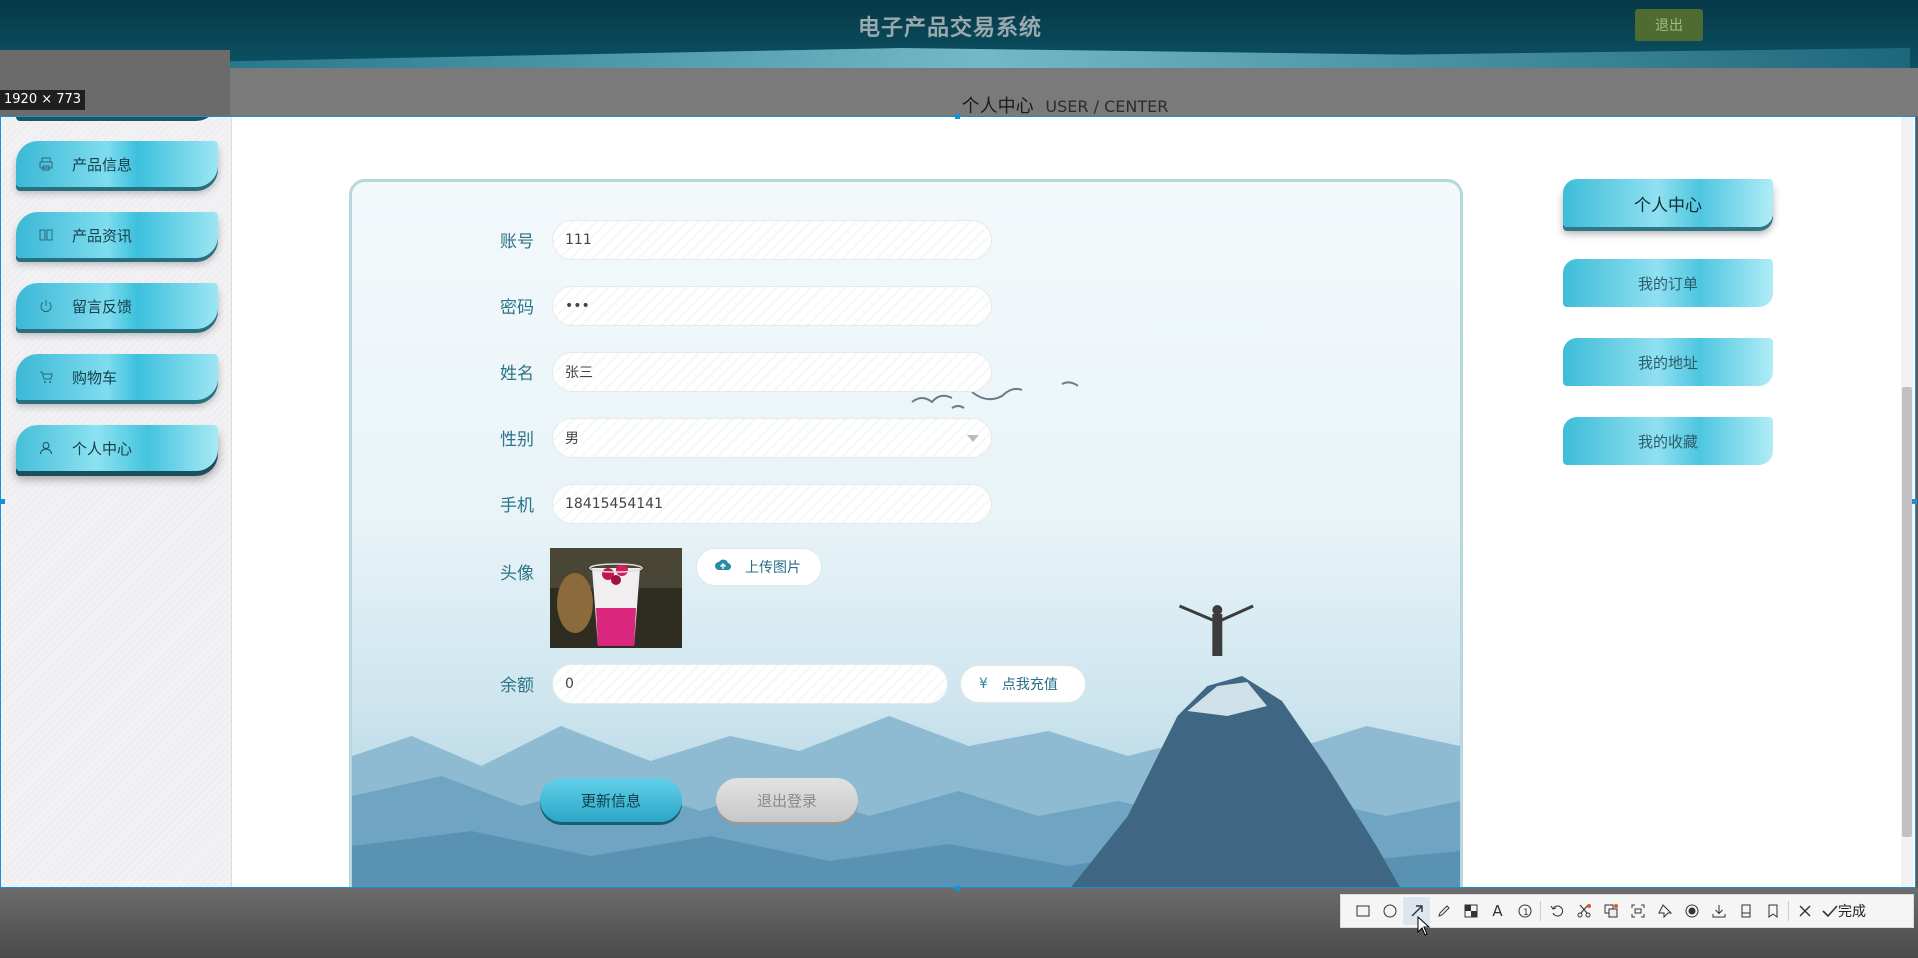 The width and height of the screenshot is (1918, 958). I want to click on record-icon, so click(1691, 911).